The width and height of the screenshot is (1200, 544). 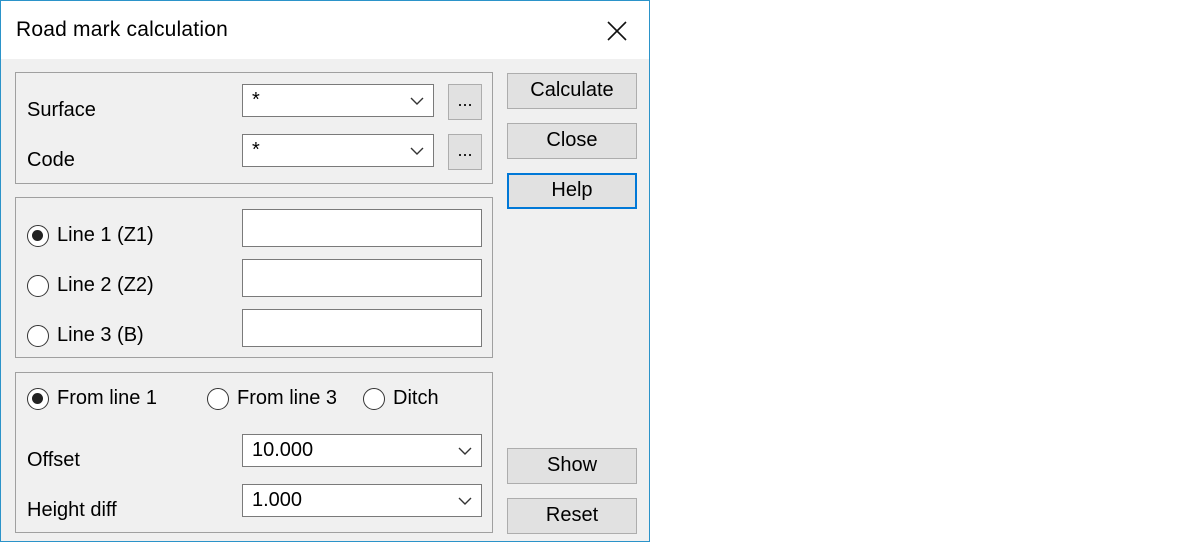 I want to click on line-2-label: Line 2 (Z2), so click(x=105, y=285).